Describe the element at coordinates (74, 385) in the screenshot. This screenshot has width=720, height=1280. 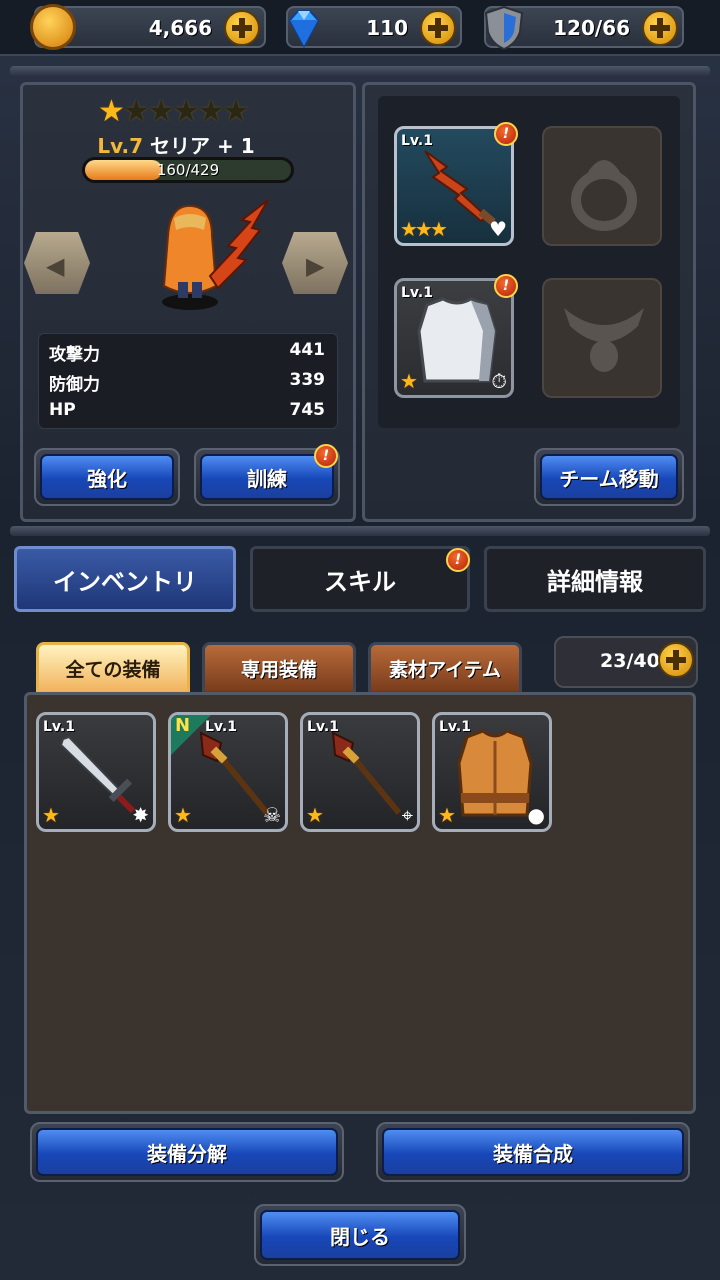
I see `stat-label: 防御力` at that location.